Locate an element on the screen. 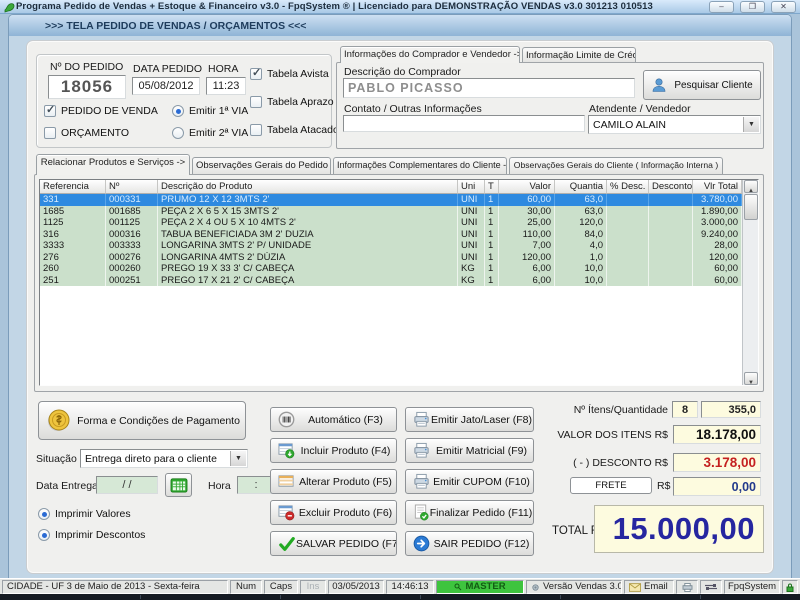 The image size is (800, 600). table-cell: PEÇA 2 X 4 OU 5 X 10 4MTS 2' is located at coordinates (308, 223).